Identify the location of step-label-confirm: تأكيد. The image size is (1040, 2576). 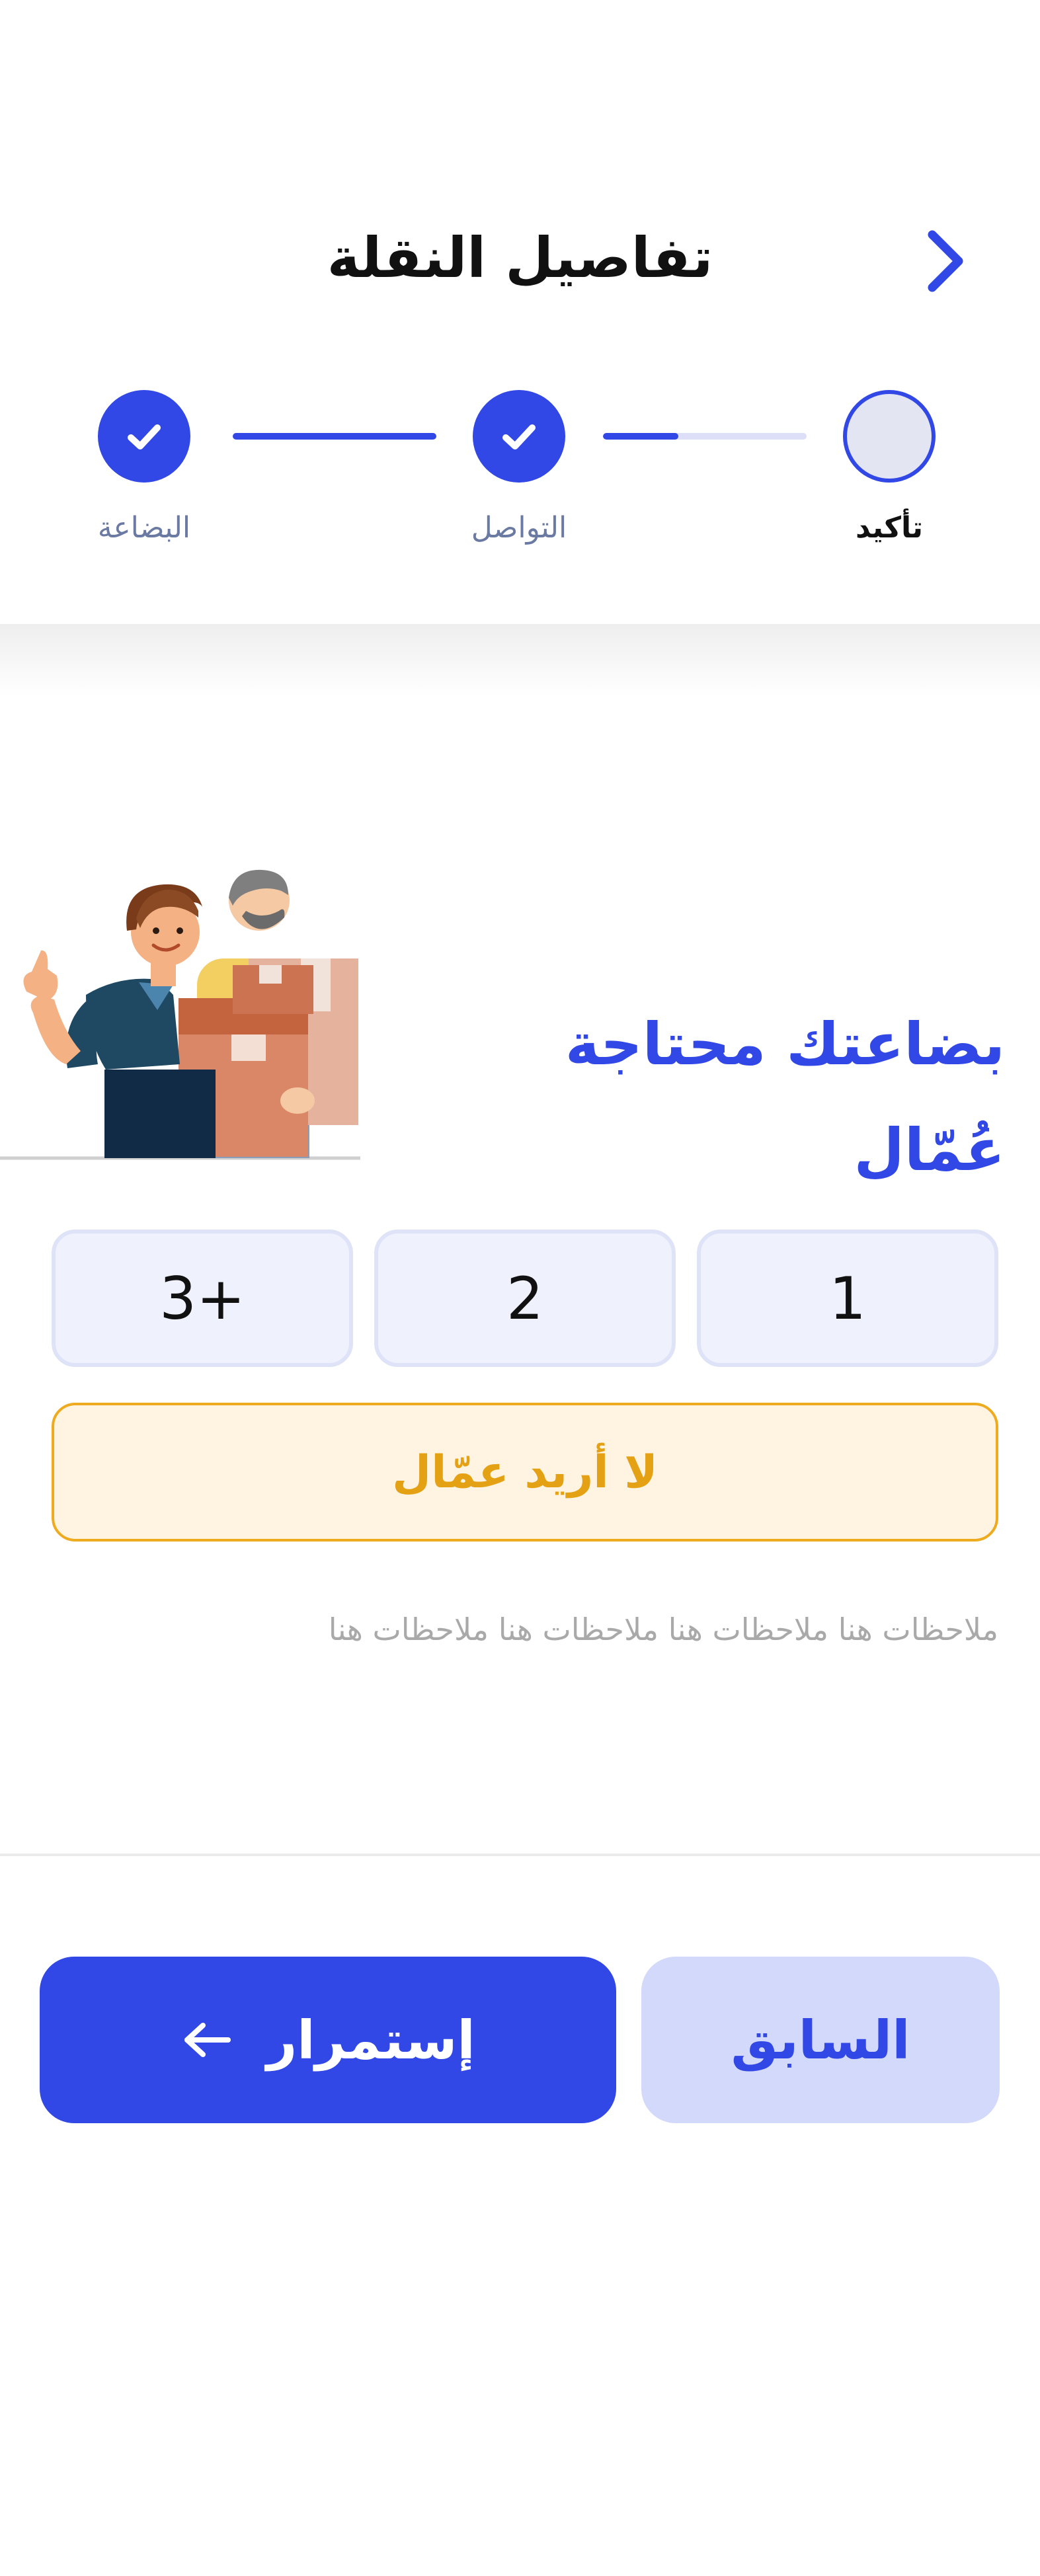
(889, 528).